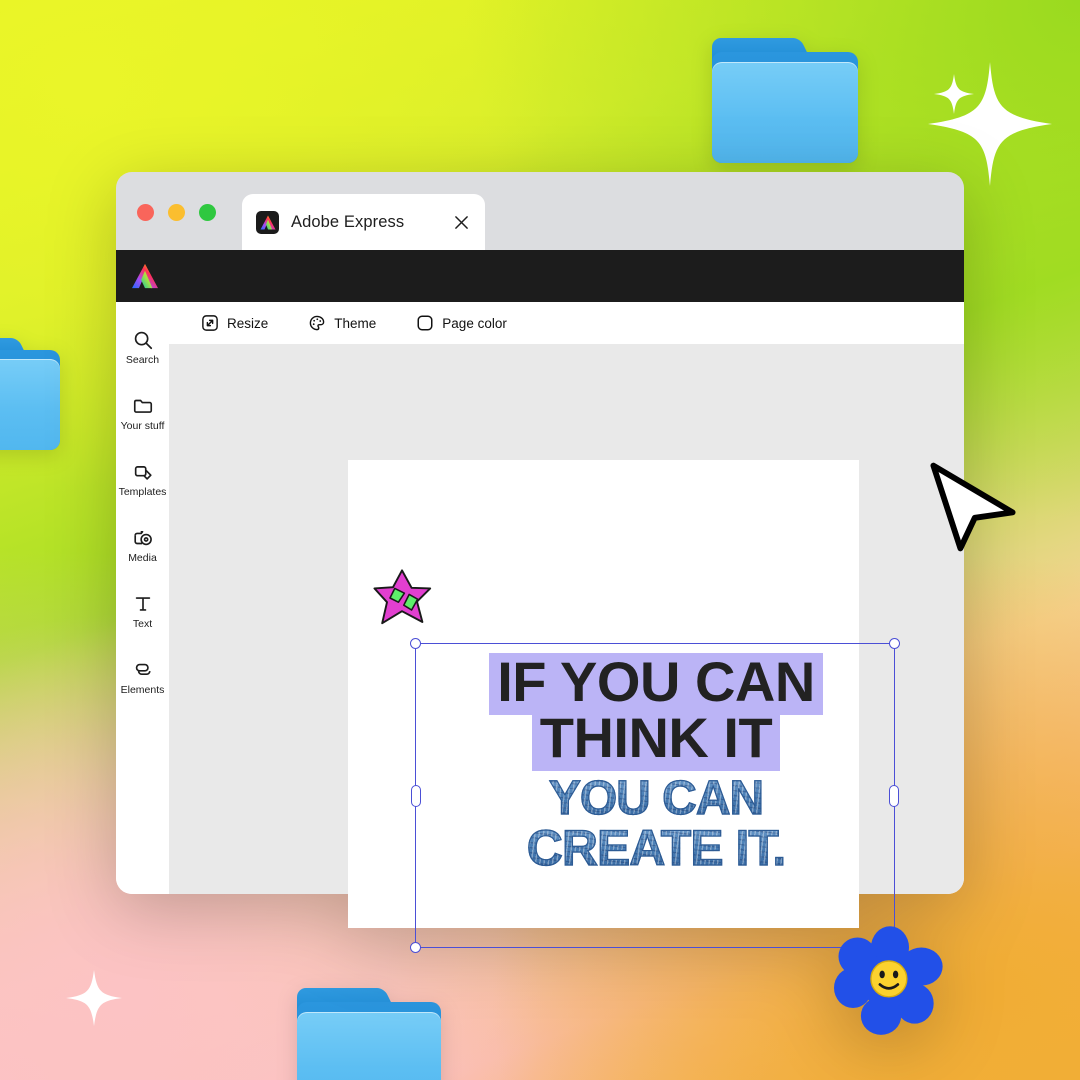 The image size is (1080, 1080). What do you see at coordinates (142, 623) in the screenshot?
I see `sidebar-label: Text` at bounding box center [142, 623].